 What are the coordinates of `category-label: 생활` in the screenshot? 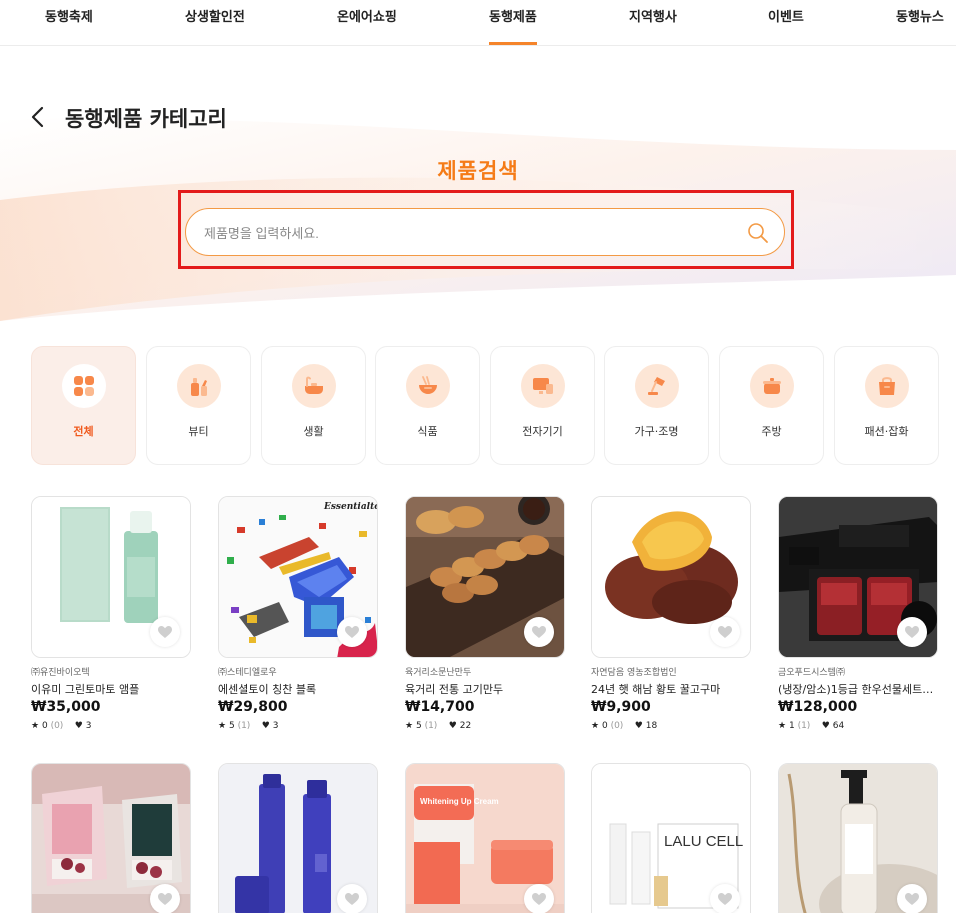 It's located at (313, 431).